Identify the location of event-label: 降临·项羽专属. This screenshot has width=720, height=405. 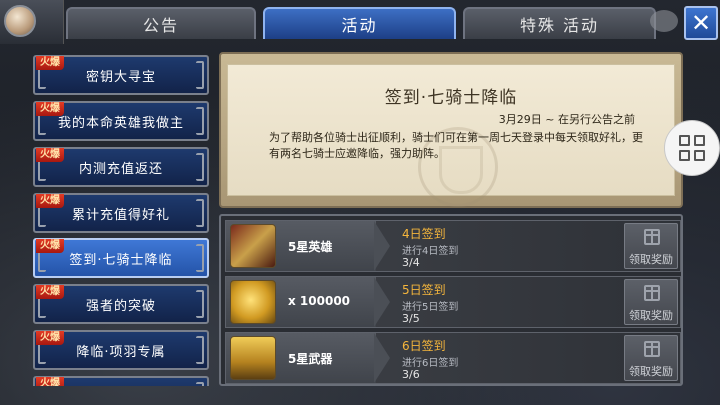
(121, 352).